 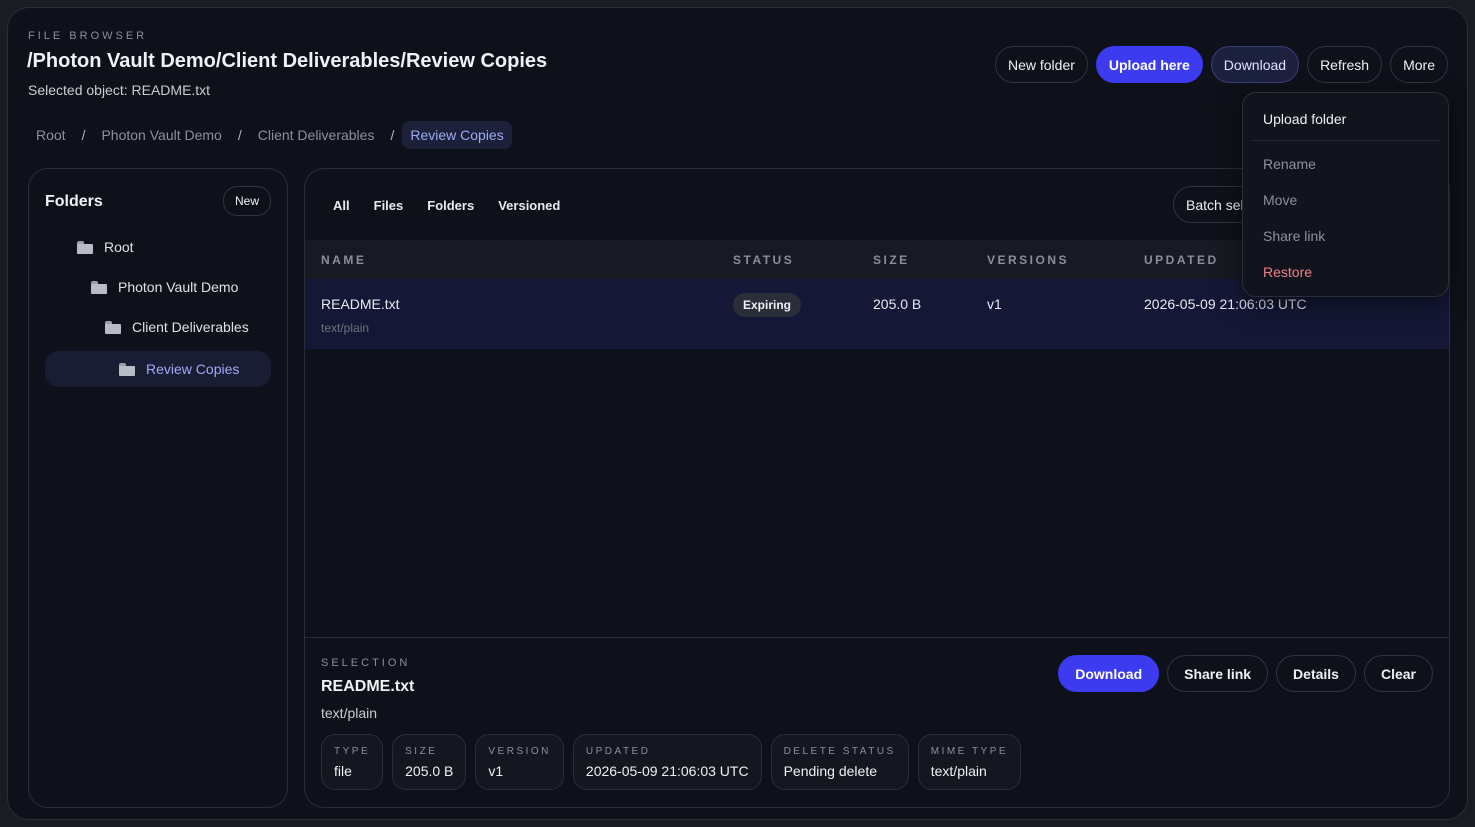 What do you see at coordinates (341, 205) in the screenshot?
I see `tab-all: All` at bounding box center [341, 205].